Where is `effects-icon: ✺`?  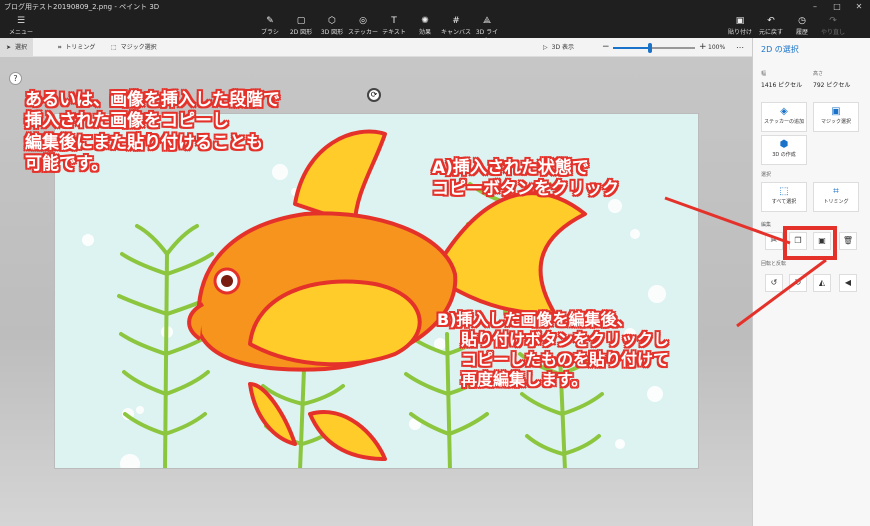
effects-icon: ✺ is located at coordinates (425, 21).